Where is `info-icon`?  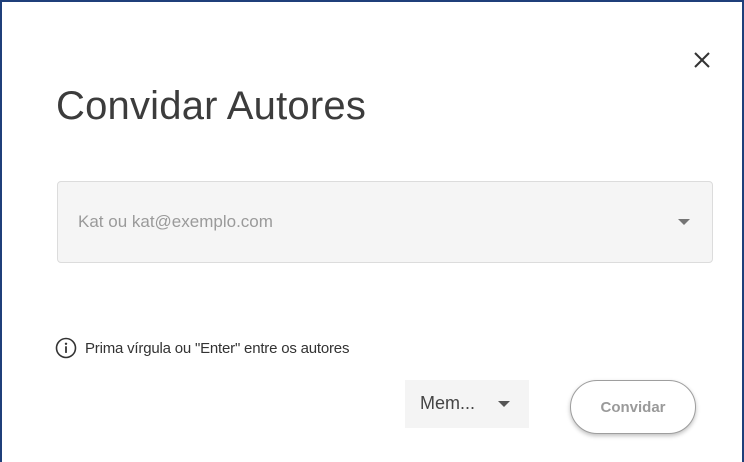
info-icon is located at coordinates (66, 348).